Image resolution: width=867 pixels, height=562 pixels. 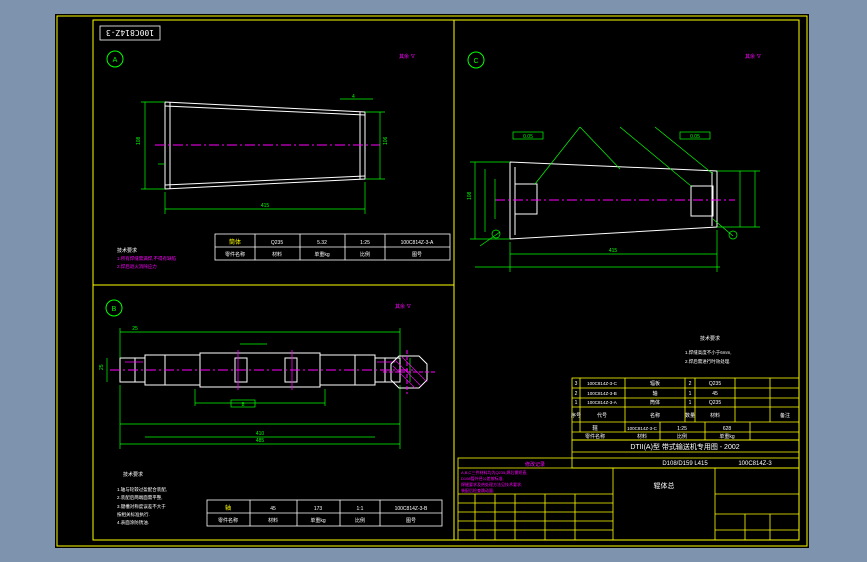 I want to click on unit-scale: 1:25, so click(x=682, y=429).